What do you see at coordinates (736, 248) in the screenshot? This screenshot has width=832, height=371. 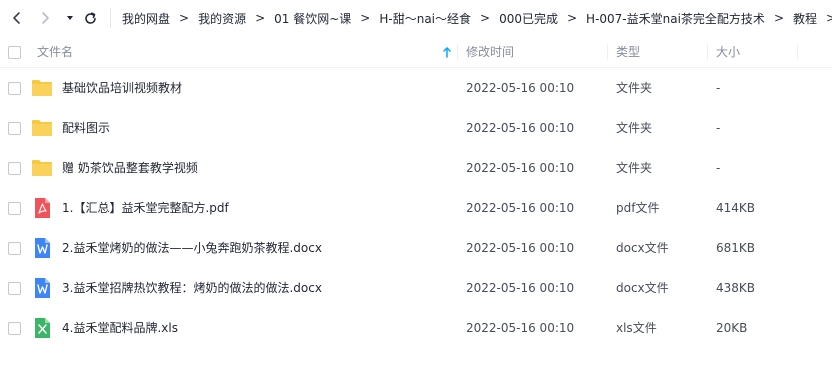 I see `file-size: 681KB` at bounding box center [736, 248].